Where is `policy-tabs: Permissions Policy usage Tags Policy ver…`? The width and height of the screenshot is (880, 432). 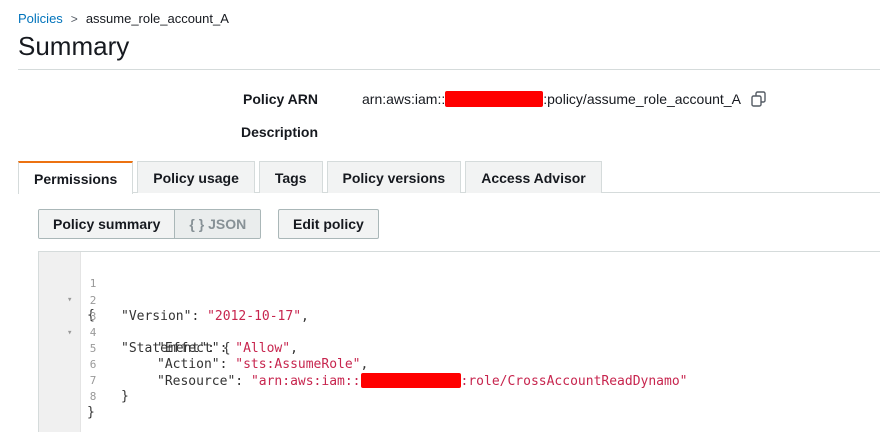
policy-tabs: Permissions Policy usage Tags Policy ver… is located at coordinates (449, 177).